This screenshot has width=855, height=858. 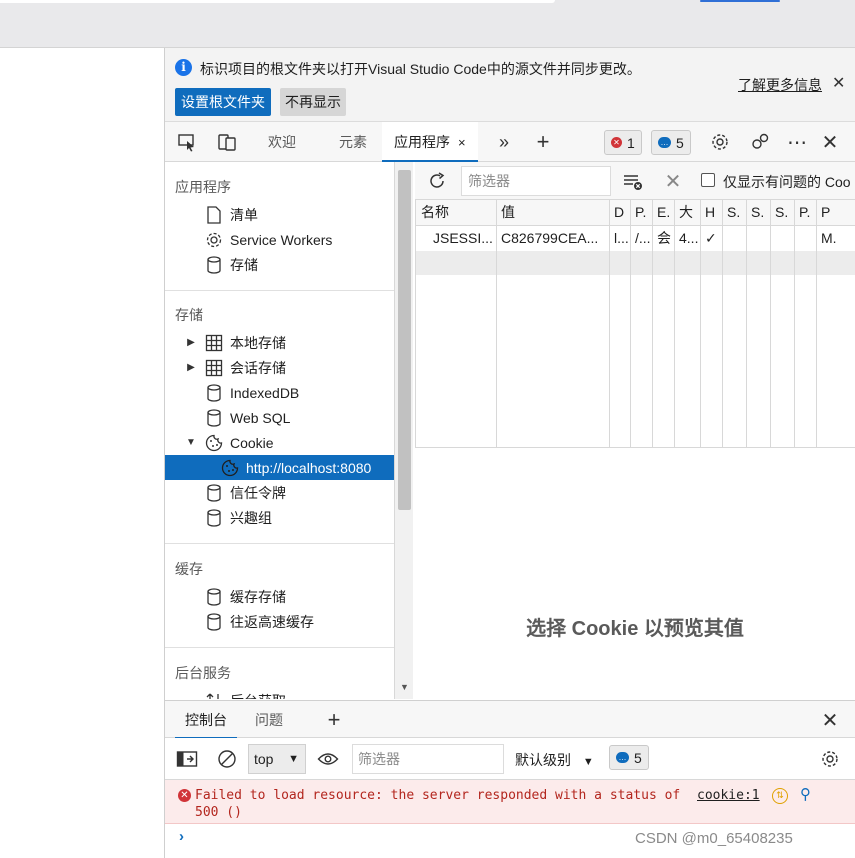 I want to click on sidebar-item-cookie-localhost: http://localhost:8080, so click(x=279, y=467).